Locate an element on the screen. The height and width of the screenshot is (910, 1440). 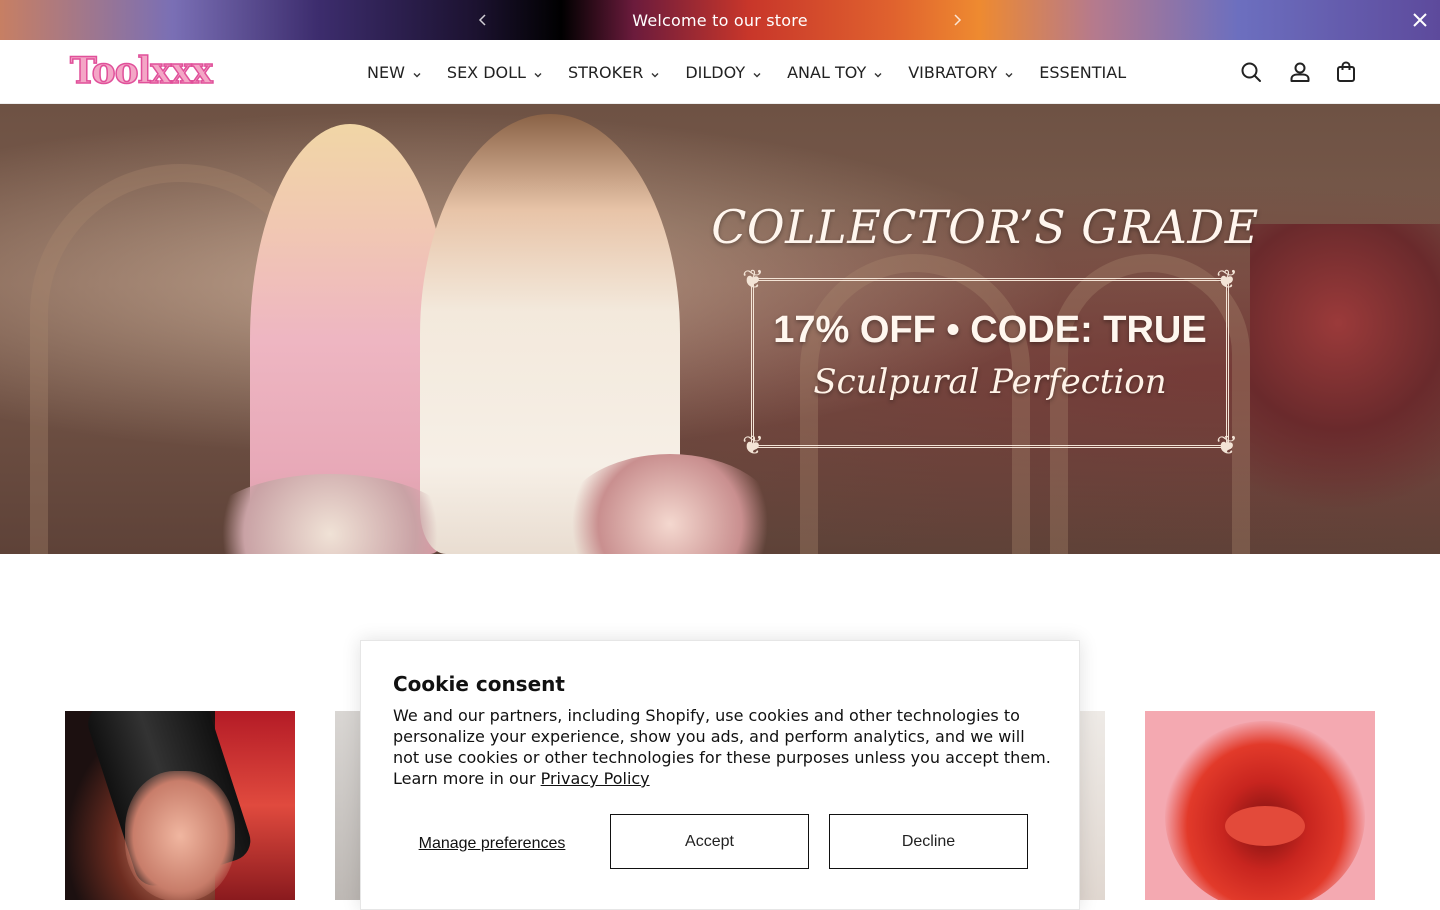
nav-item-label: SEX DOLL is located at coordinates (486, 72).